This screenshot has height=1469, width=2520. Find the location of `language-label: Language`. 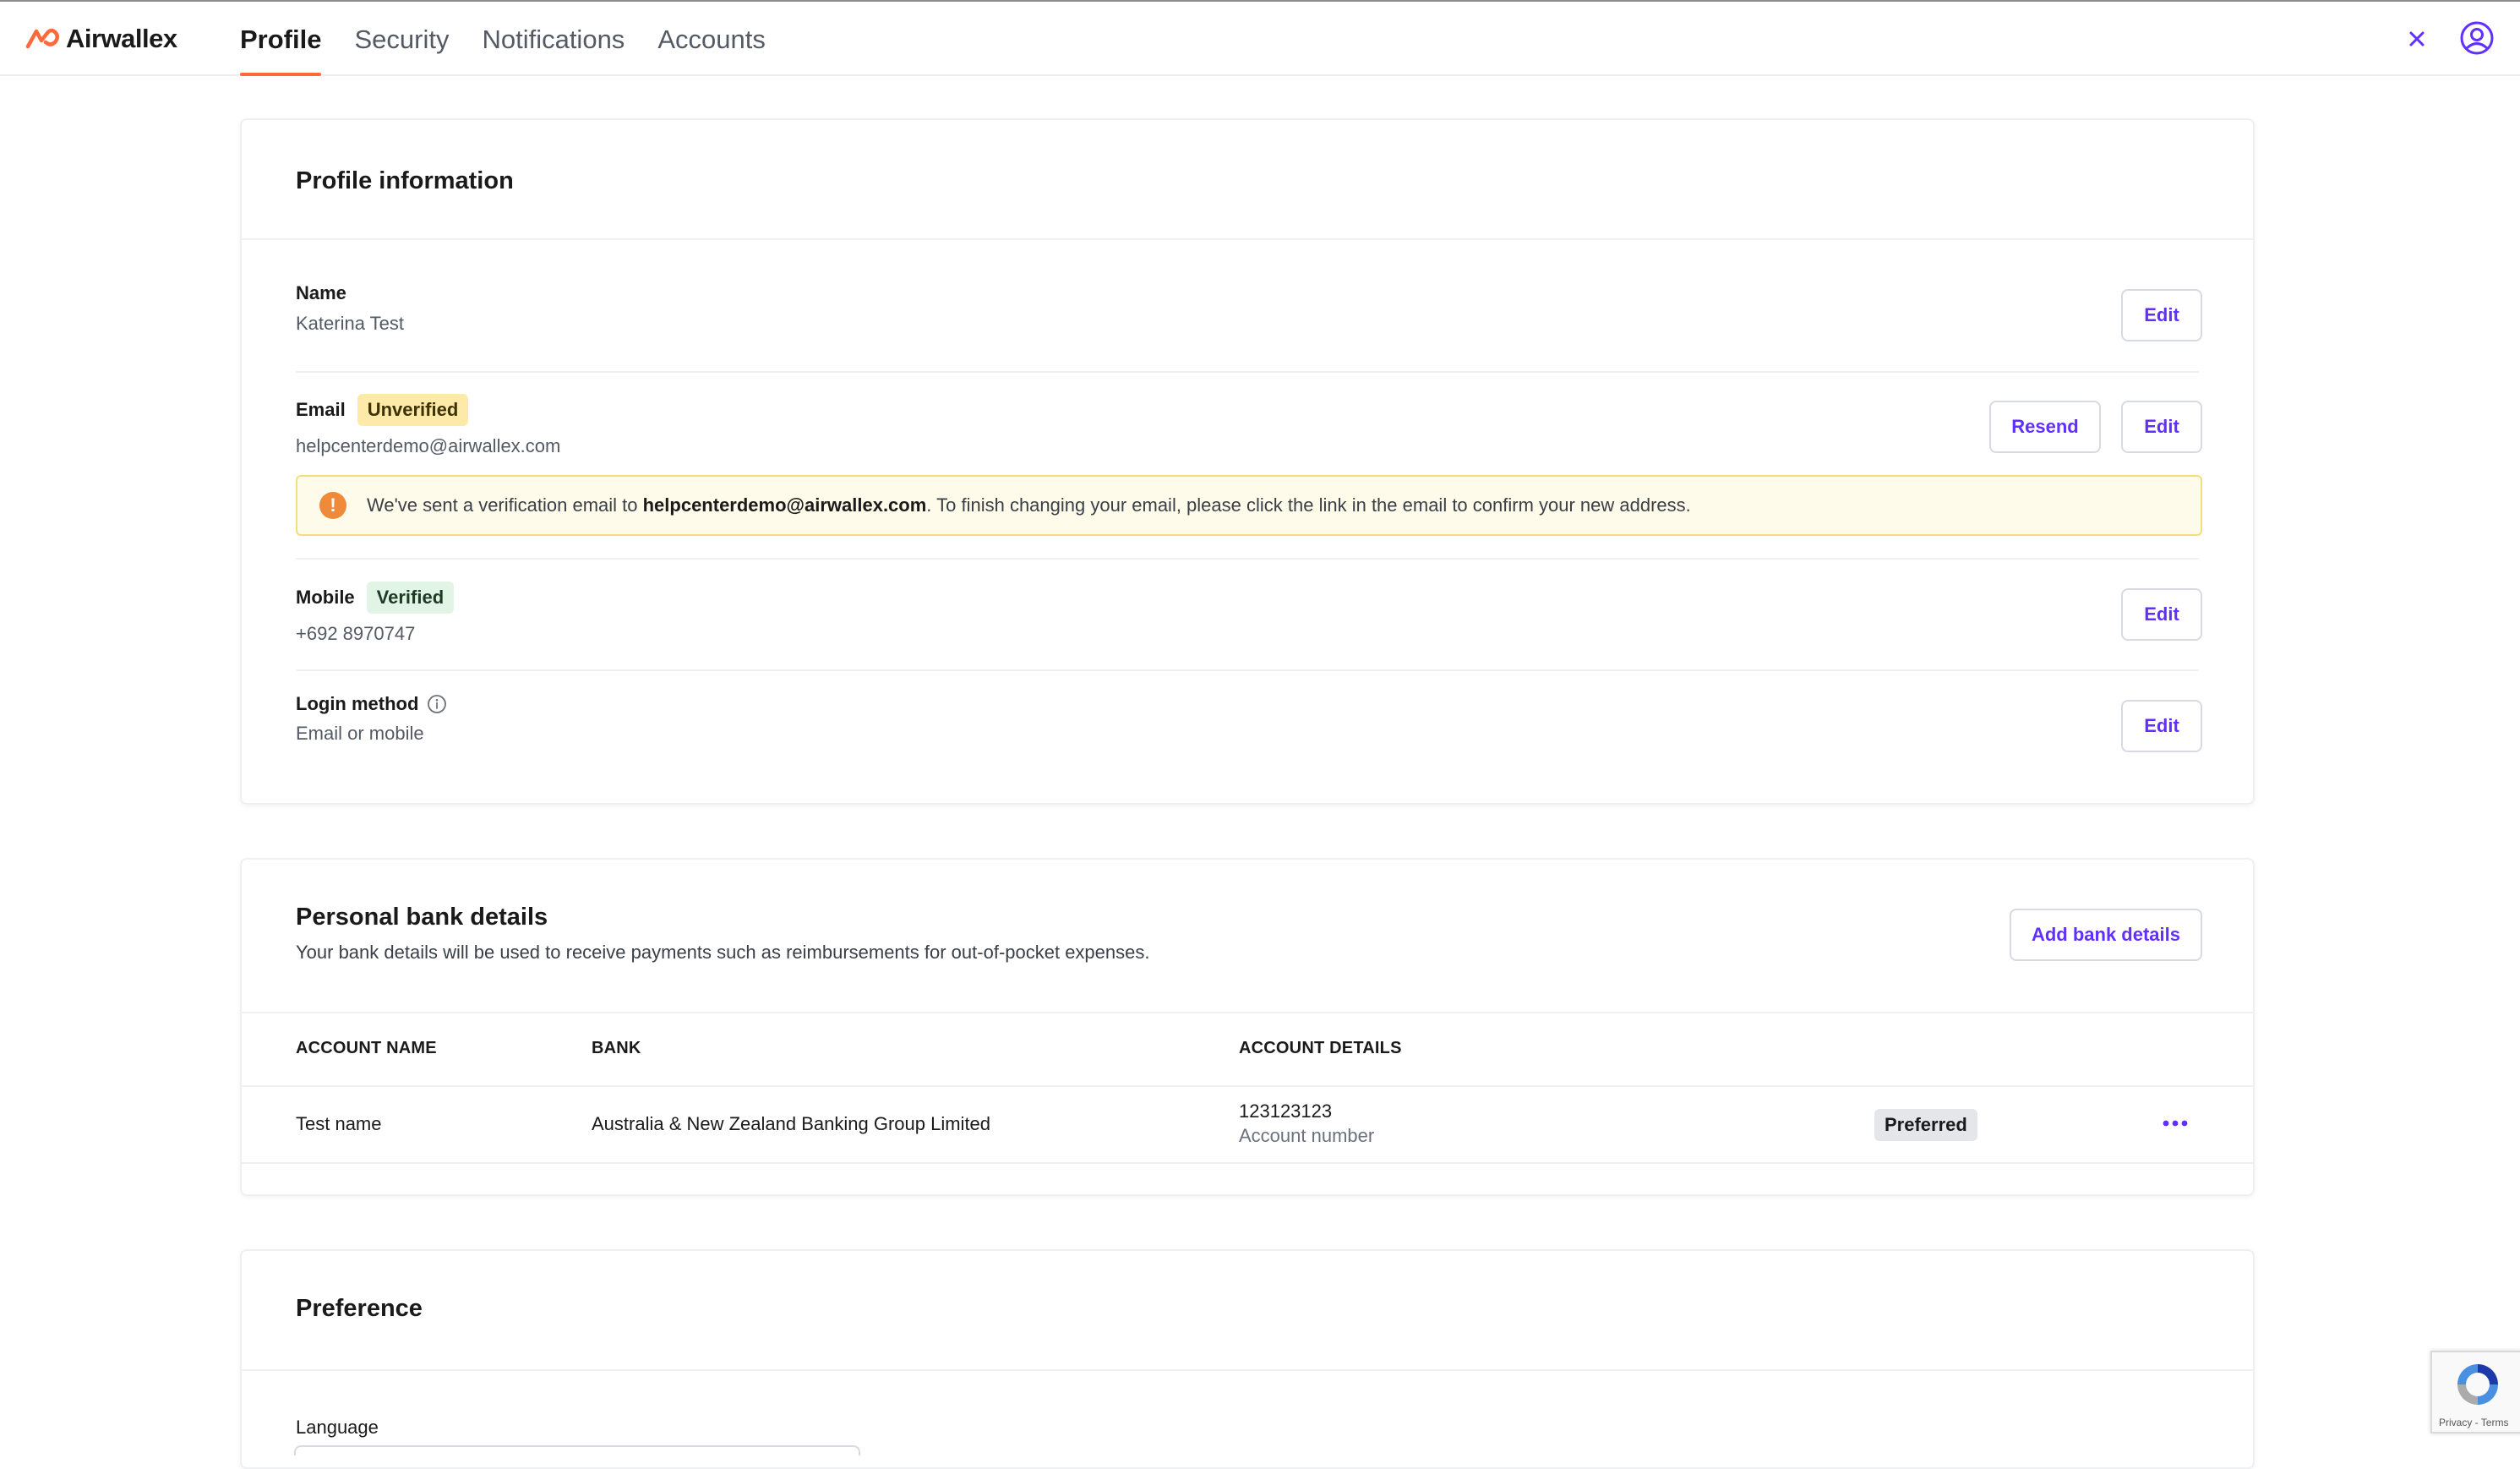

language-label: Language is located at coordinates (337, 1427).